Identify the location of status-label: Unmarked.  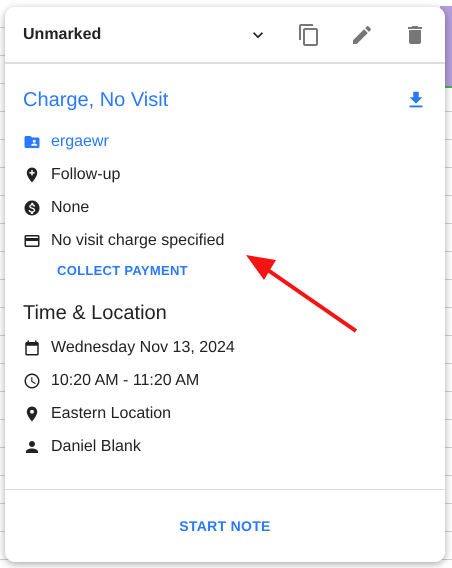
(62, 34).